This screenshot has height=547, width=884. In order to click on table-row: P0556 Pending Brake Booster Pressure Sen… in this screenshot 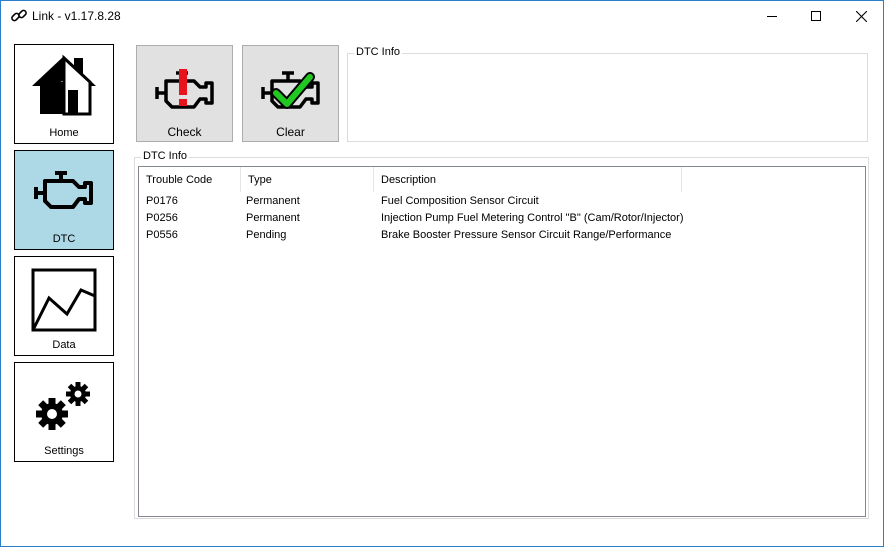, I will do `click(502, 235)`.